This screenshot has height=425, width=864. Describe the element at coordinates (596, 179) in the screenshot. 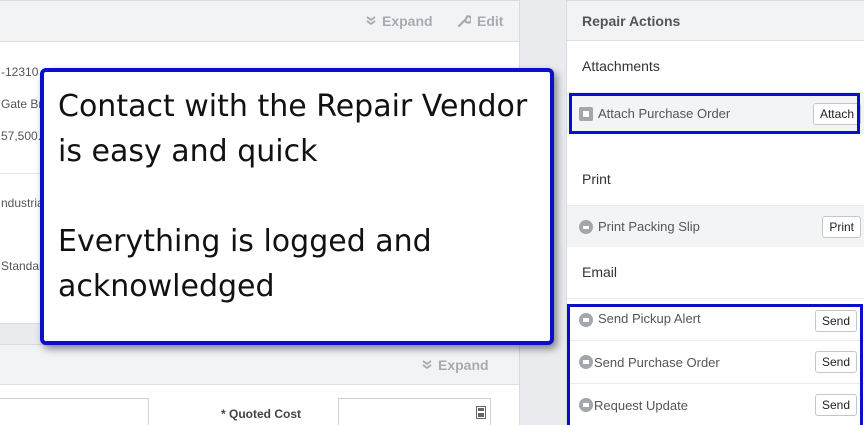

I see `print-heading: Print` at that location.